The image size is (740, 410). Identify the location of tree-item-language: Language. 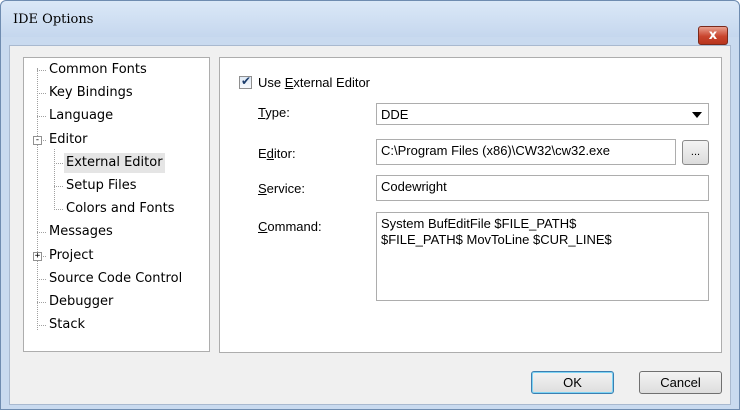
(81, 116).